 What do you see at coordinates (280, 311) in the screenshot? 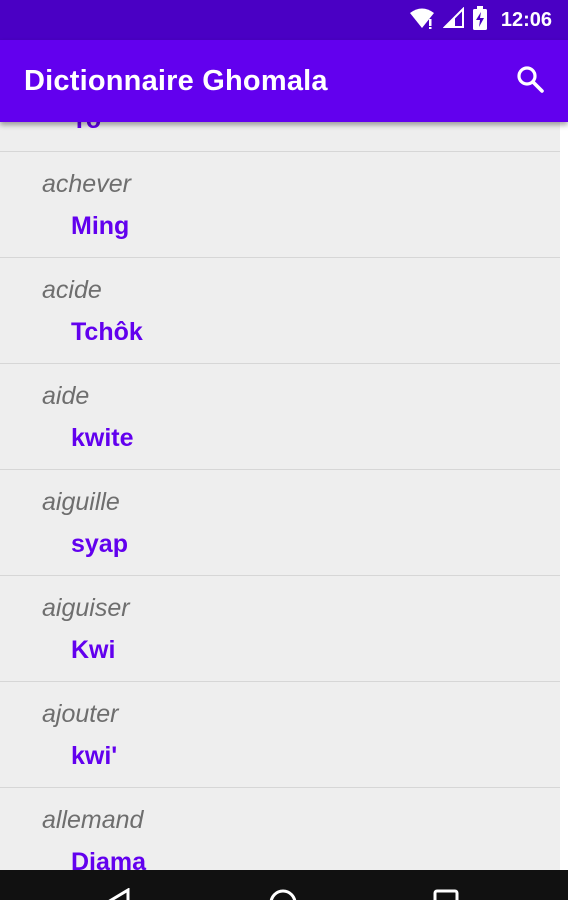
I see `list-item: acide Tchôk` at bounding box center [280, 311].